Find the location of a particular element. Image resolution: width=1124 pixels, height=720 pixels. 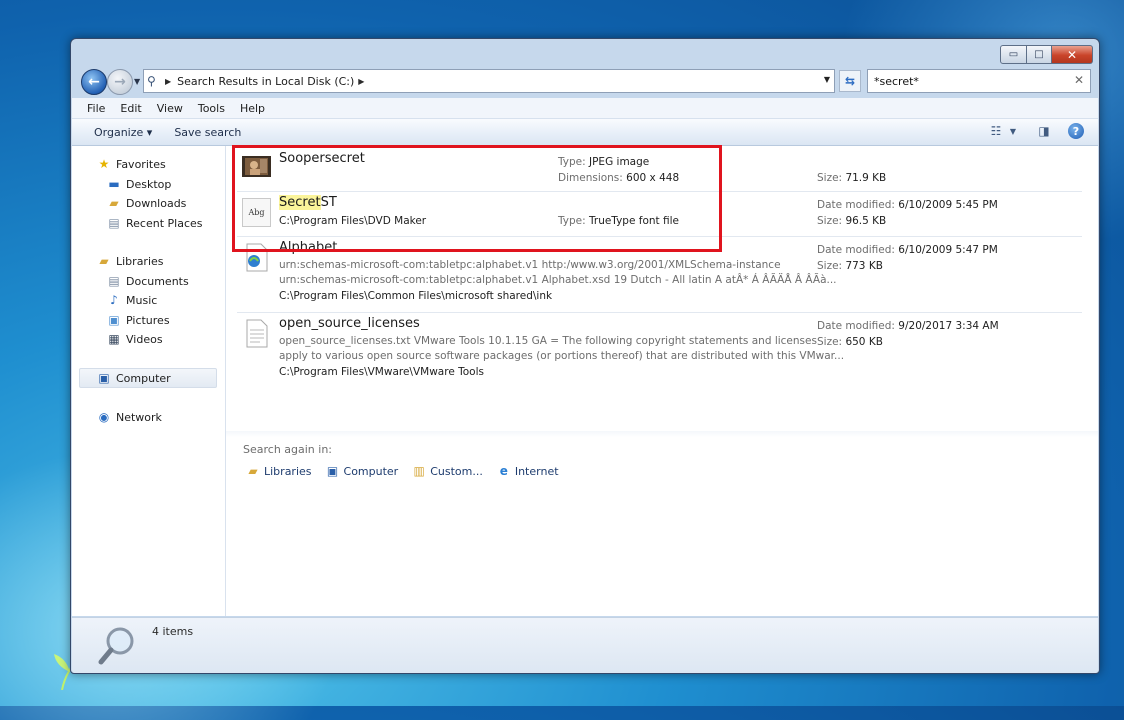

nav-music: ♪ Music is located at coordinates (131, 300).